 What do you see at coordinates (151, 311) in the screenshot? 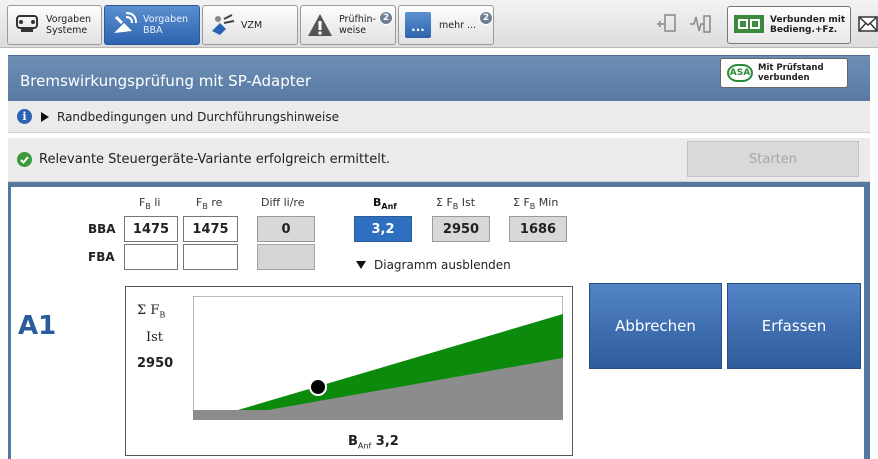
I see `chart-ylabel: Σ FB` at bounding box center [151, 311].